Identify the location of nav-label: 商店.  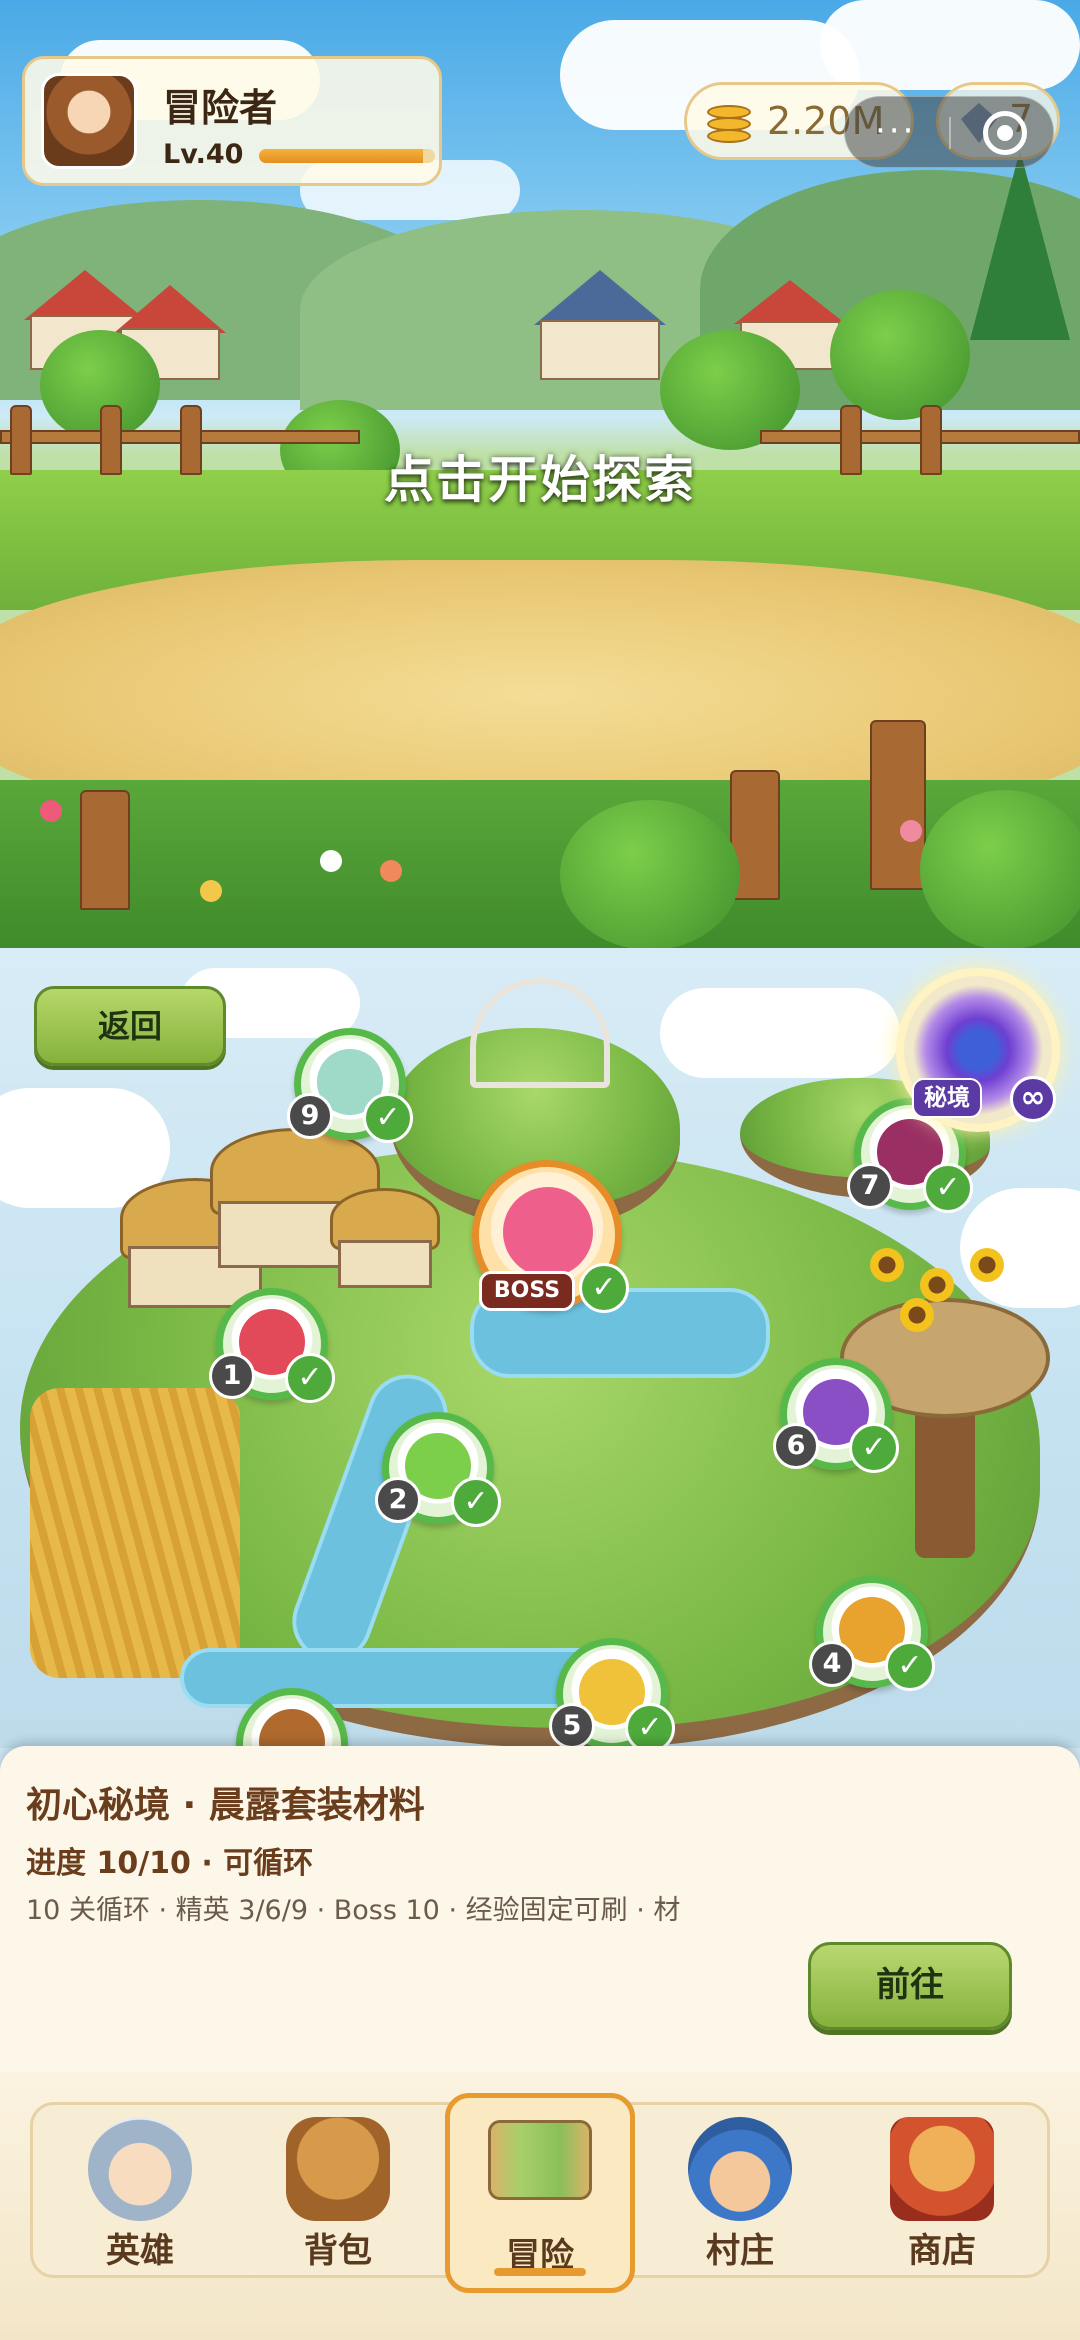
(942, 2251).